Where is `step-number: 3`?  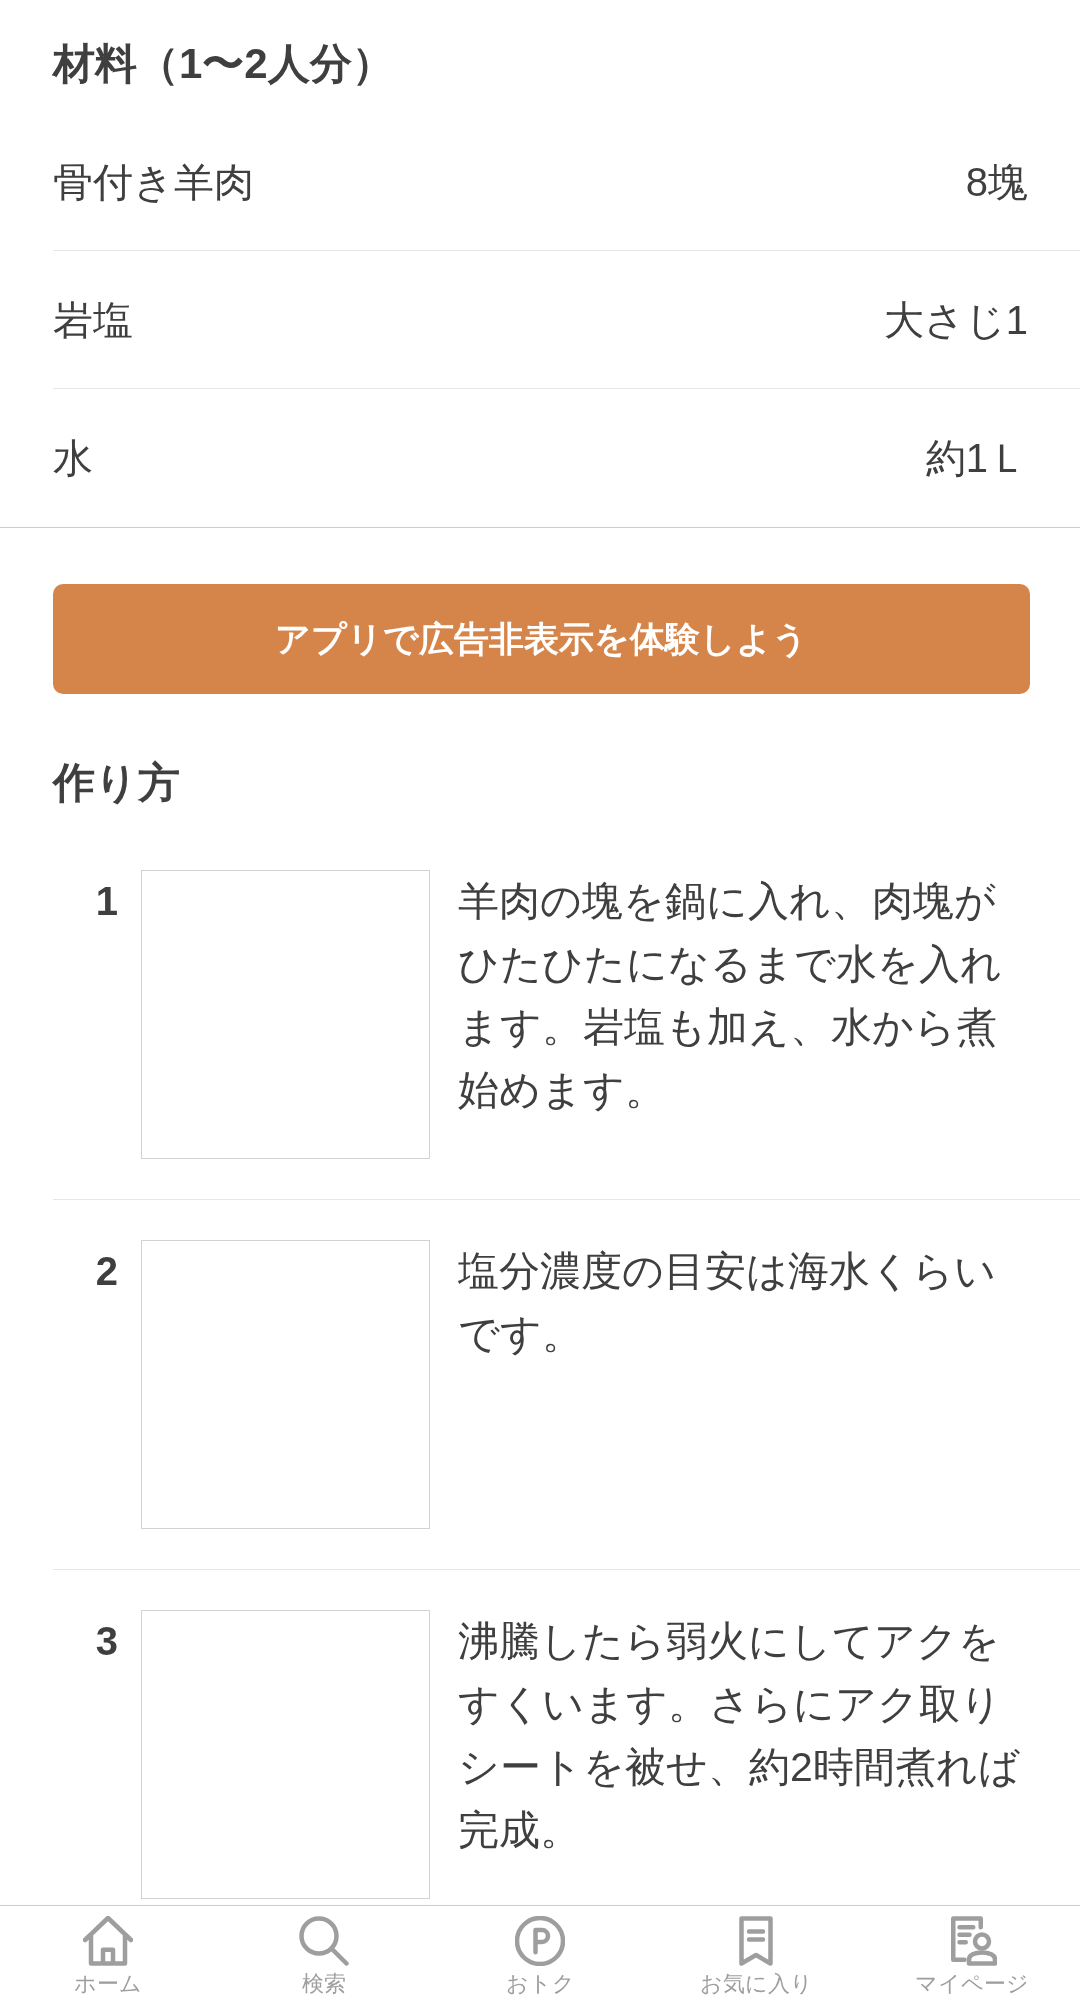 step-number: 3 is located at coordinates (106, 1641).